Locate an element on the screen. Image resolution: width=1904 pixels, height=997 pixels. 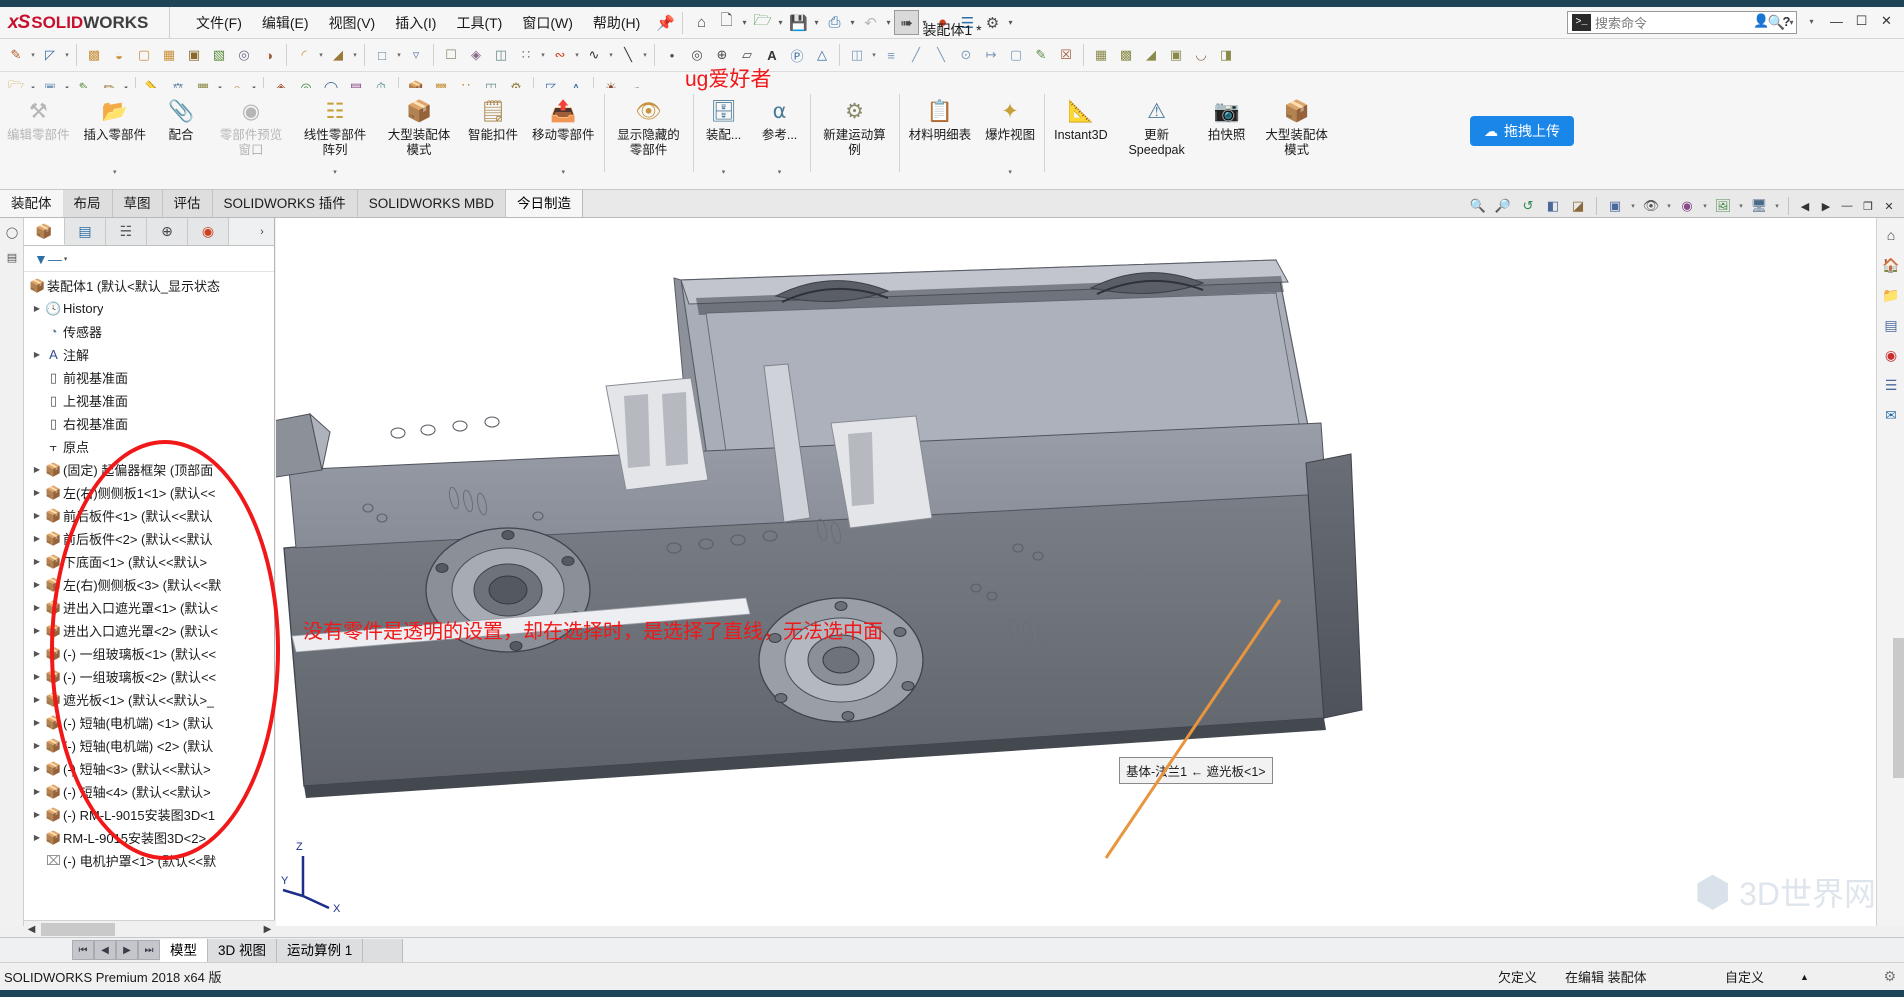
thicken-dropdown-icon: ▾ is located at coordinates (874, 55).